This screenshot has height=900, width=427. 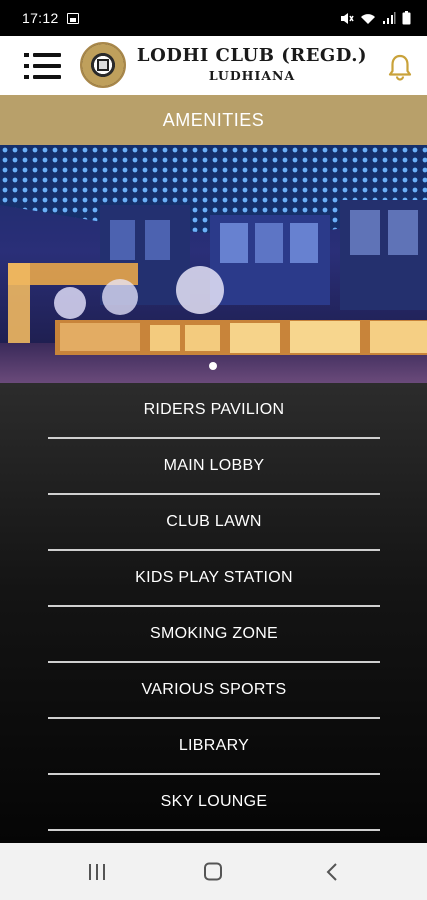 I want to click on recents-icon, so click(x=97, y=872).